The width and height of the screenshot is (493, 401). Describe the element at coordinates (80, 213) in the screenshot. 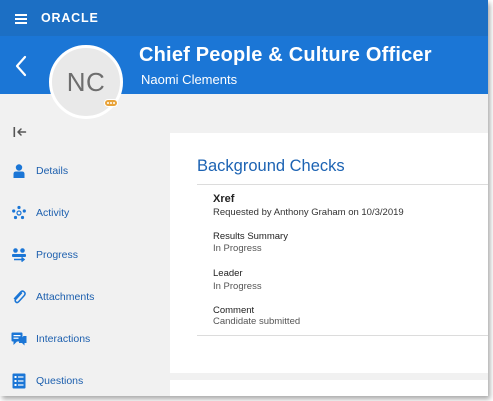

I see `sidebar-item-activity: Activity` at that location.